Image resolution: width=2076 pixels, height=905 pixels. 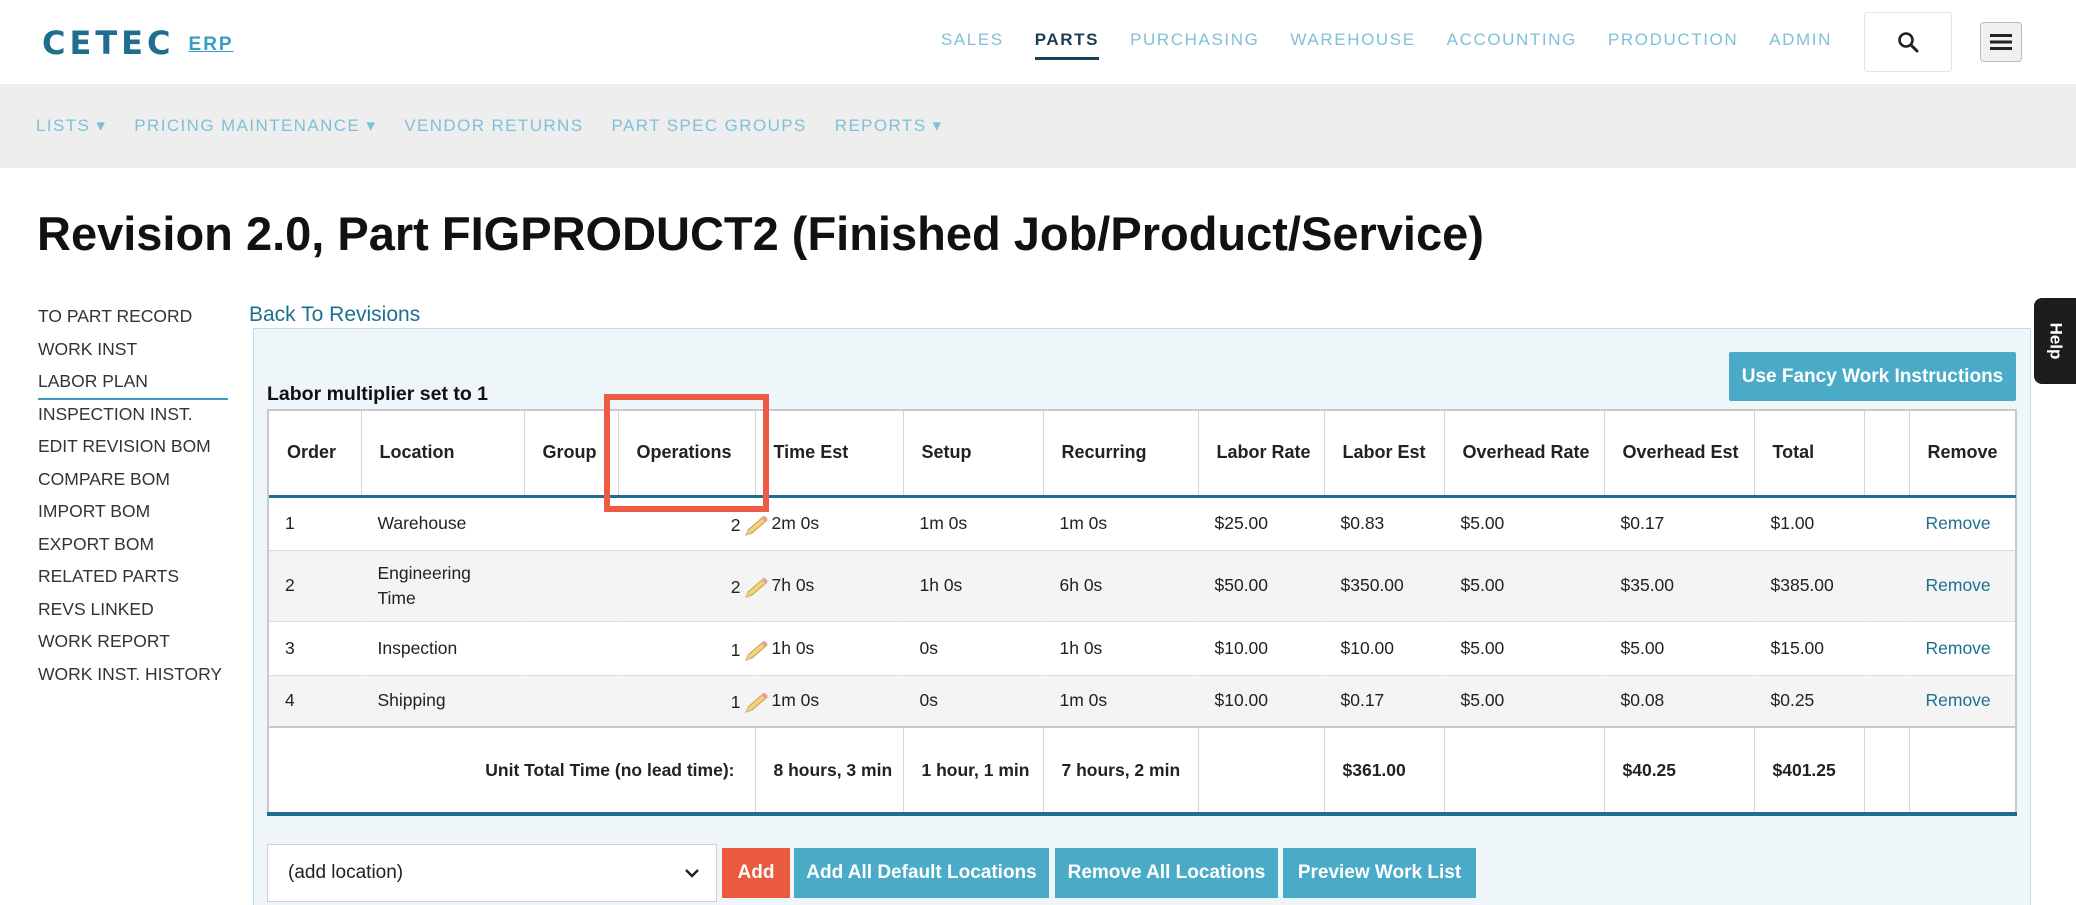 What do you see at coordinates (735, 525) in the screenshot?
I see `operations-count: 2` at bounding box center [735, 525].